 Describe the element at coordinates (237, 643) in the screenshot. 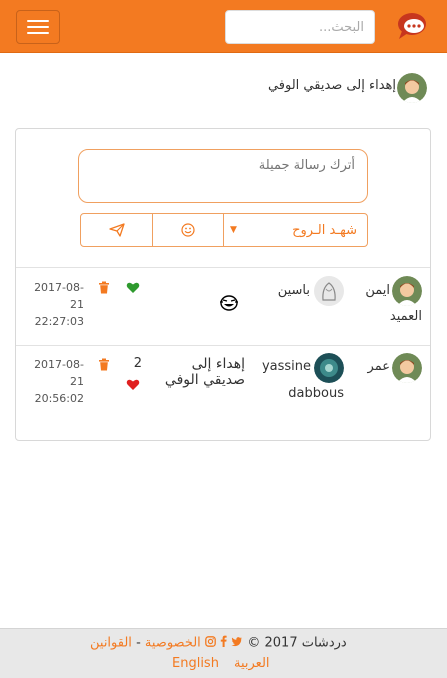

I see `twitter-icon` at that location.